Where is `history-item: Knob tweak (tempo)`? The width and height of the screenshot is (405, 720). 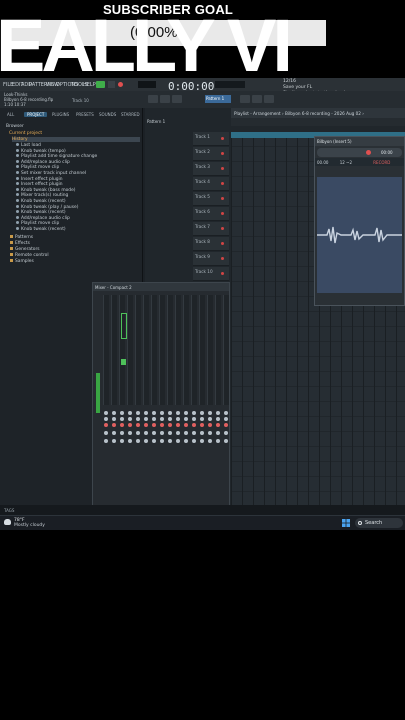 history-item: Knob tweak (tempo) is located at coordinates (41, 151).